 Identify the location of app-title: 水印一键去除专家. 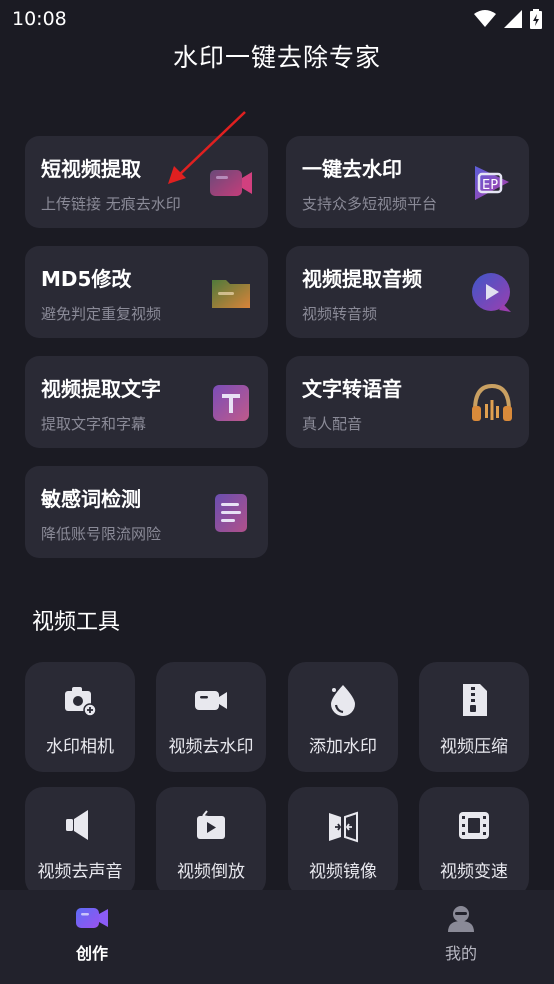
(276, 57).